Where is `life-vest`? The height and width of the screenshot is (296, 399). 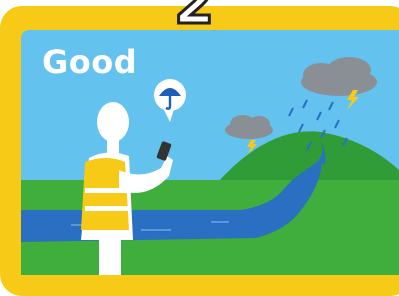 life-vest is located at coordinates (105, 194).